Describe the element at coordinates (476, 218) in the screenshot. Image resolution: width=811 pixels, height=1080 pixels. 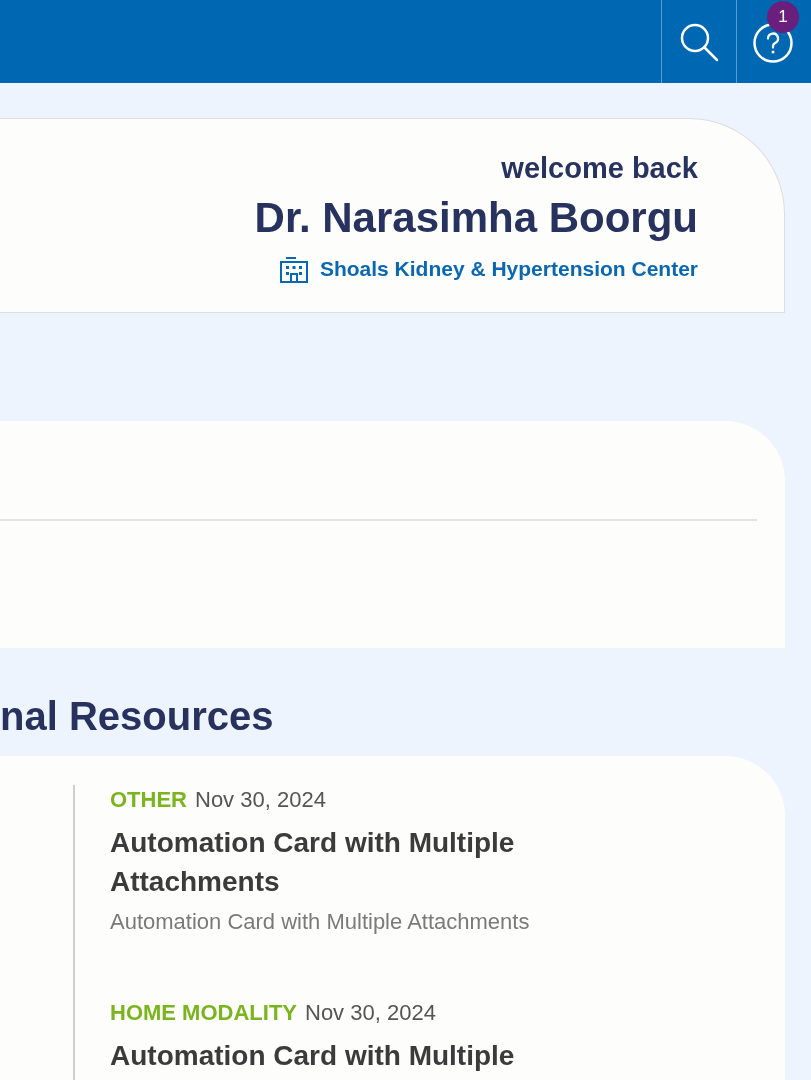
I see `user-name: Dr. Narasimha Boorgu` at that location.